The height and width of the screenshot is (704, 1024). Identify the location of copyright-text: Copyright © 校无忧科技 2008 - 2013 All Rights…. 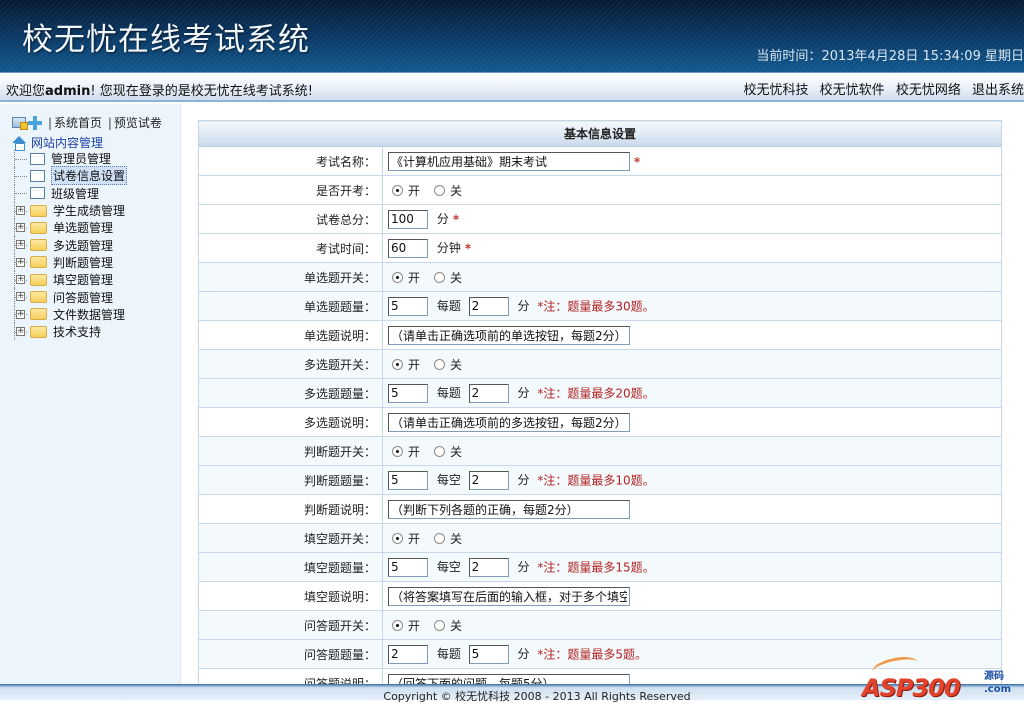
(537, 696).